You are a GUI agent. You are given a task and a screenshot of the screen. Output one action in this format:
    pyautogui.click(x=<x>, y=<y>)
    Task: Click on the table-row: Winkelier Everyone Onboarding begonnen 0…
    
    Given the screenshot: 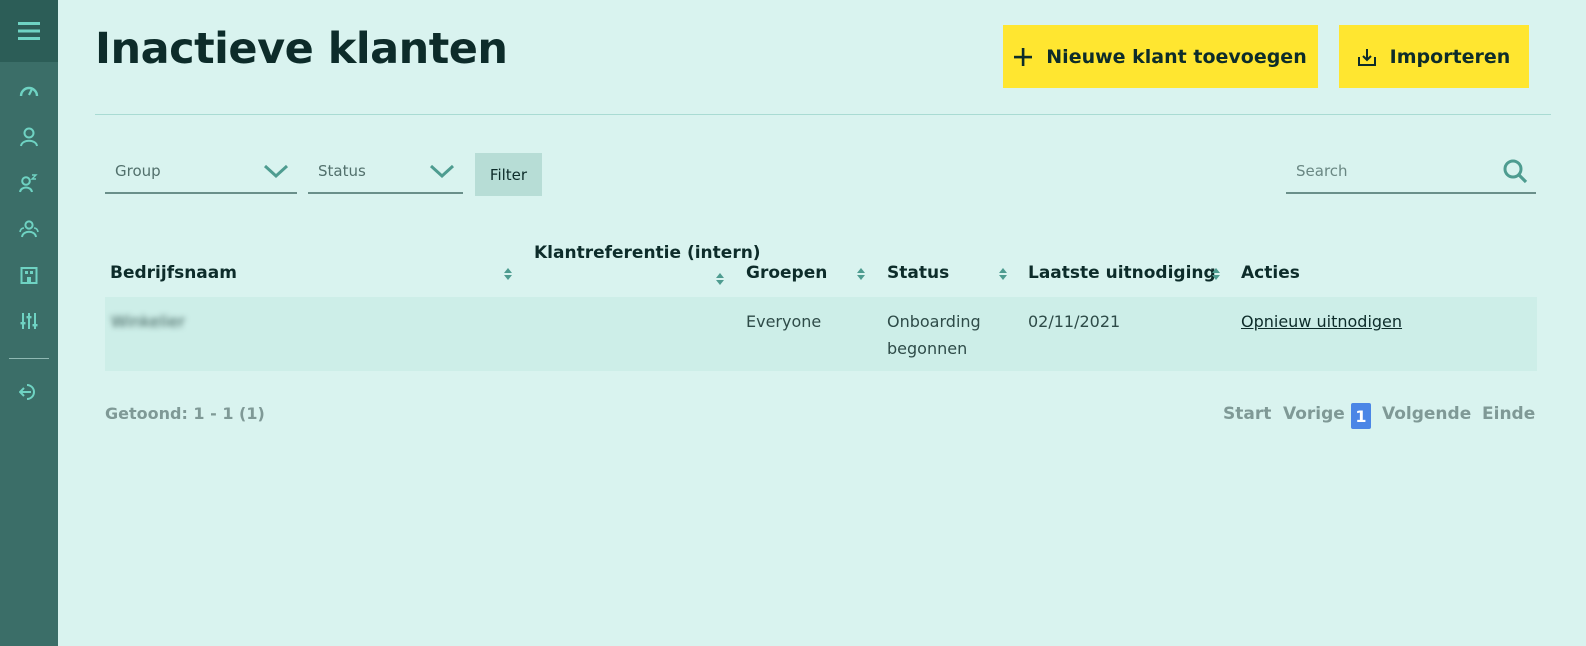 What is the action you would take?
    pyautogui.click(x=821, y=334)
    